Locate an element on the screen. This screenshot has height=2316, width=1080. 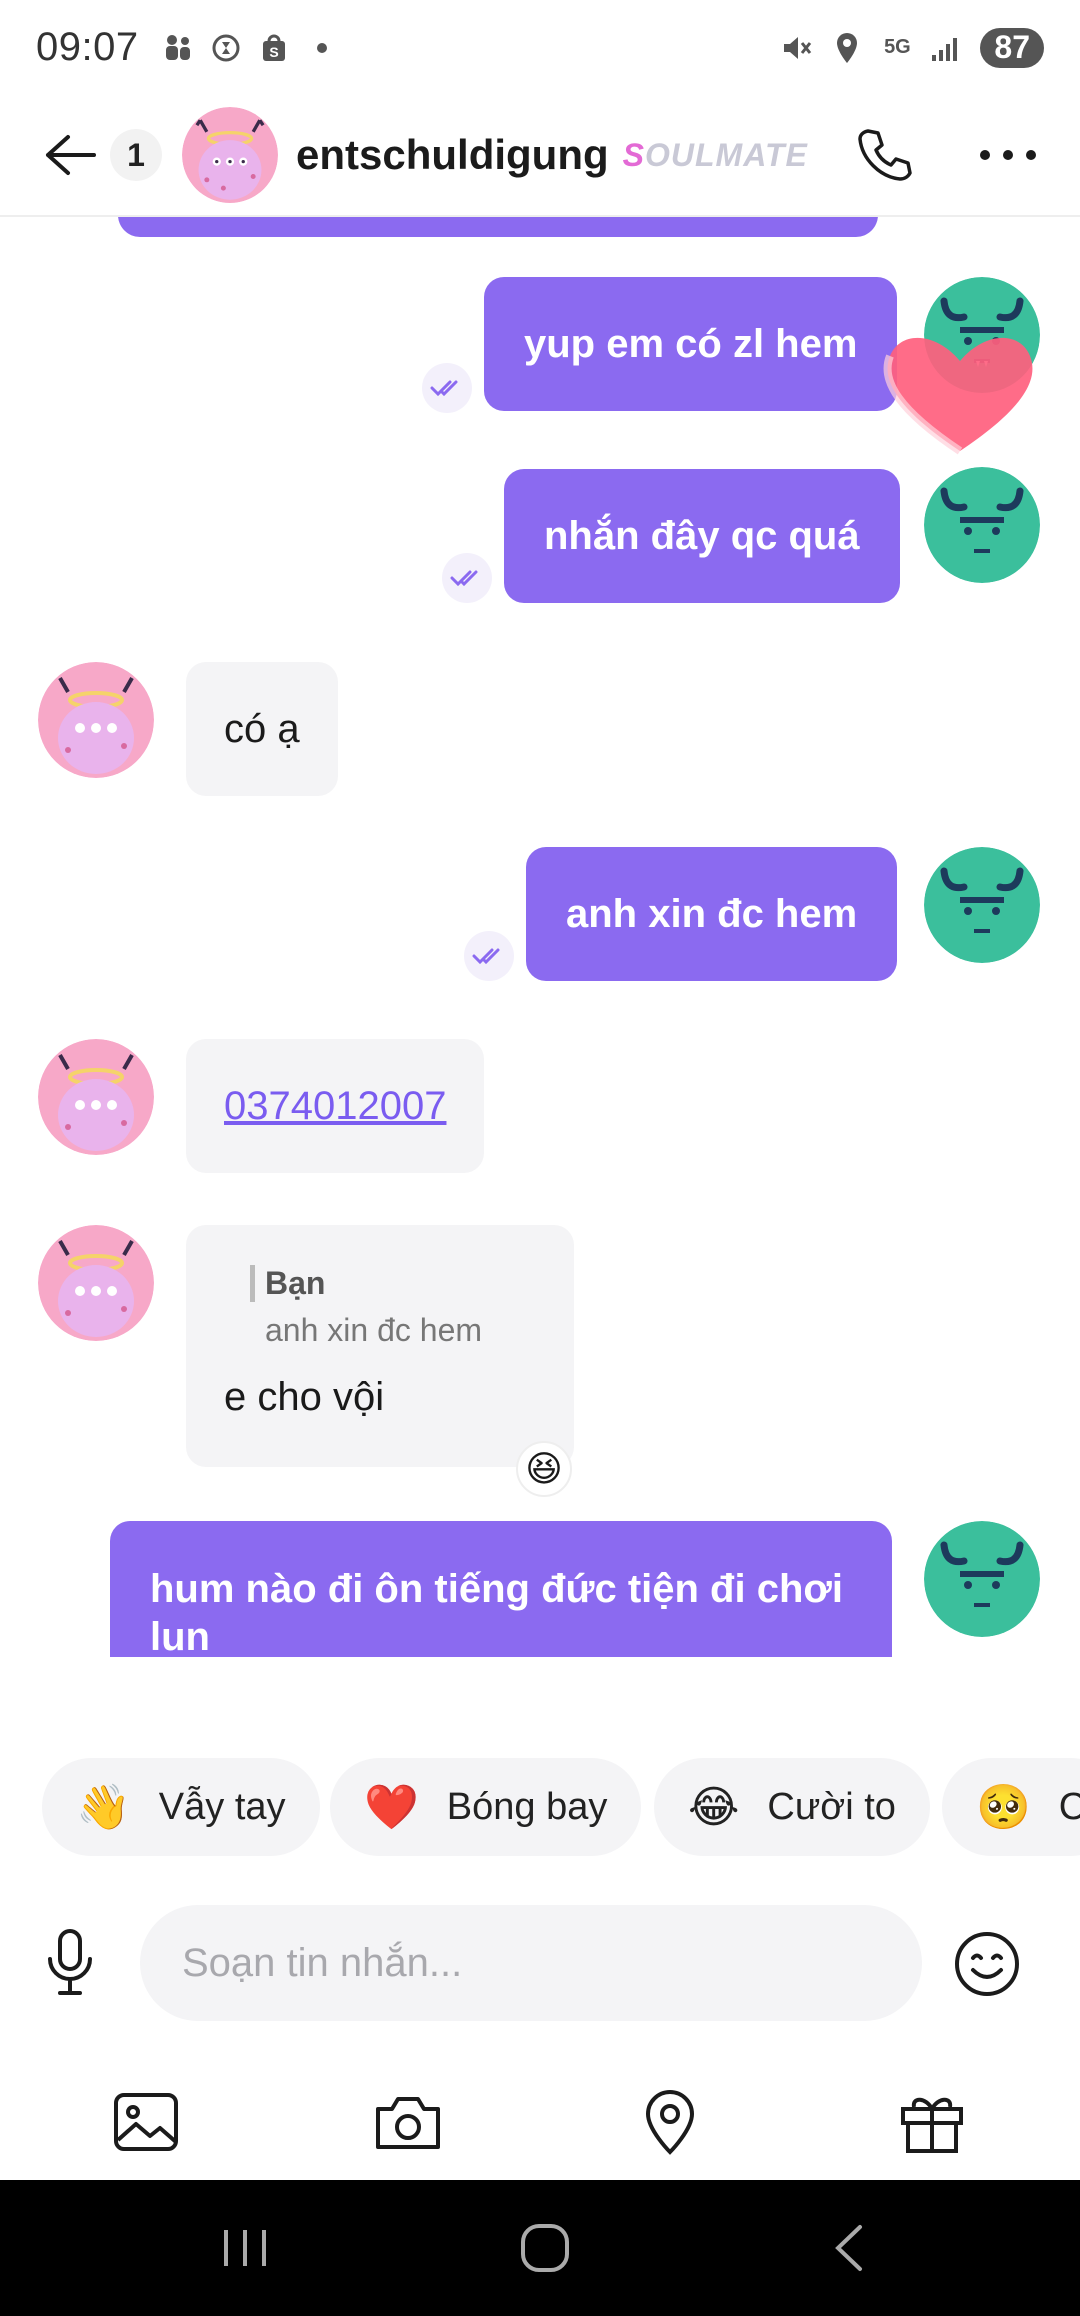
message-bubble-incoming-reply: Bạn anh xin đc hem e cho vội is located at coordinates (380, 1346).